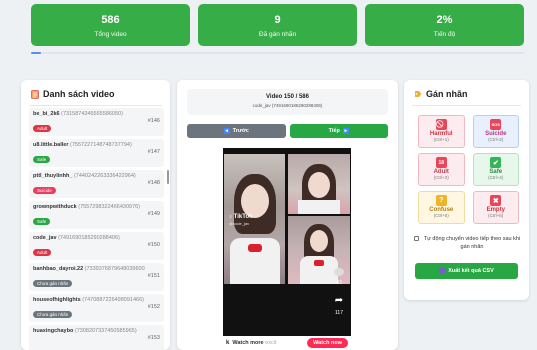  What do you see at coordinates (441, 207) in the screenshot?
I see `label-button-confuse: ? Confuse (Ctrl+5)` at bounding box center [441, 207].